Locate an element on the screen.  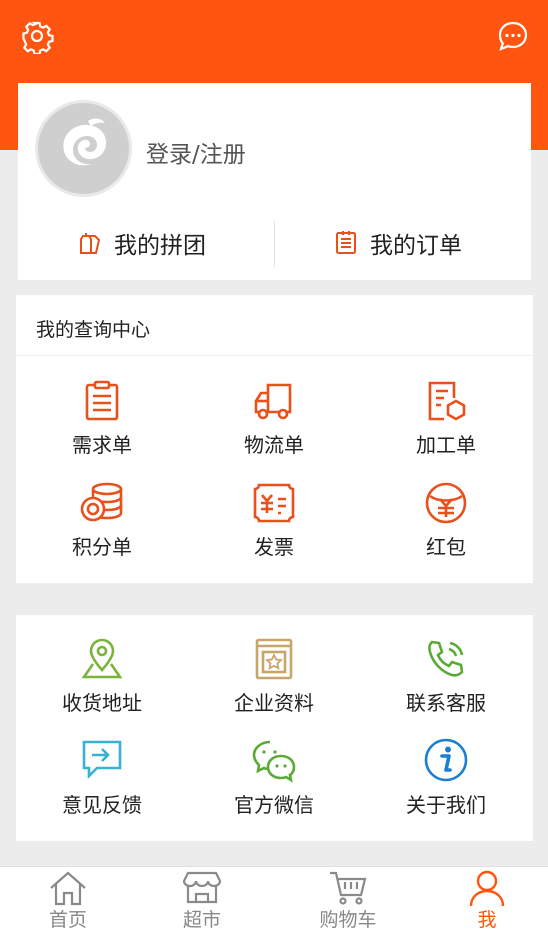
login-register-link: 登录/注册 is located at coordinates (196, 152).